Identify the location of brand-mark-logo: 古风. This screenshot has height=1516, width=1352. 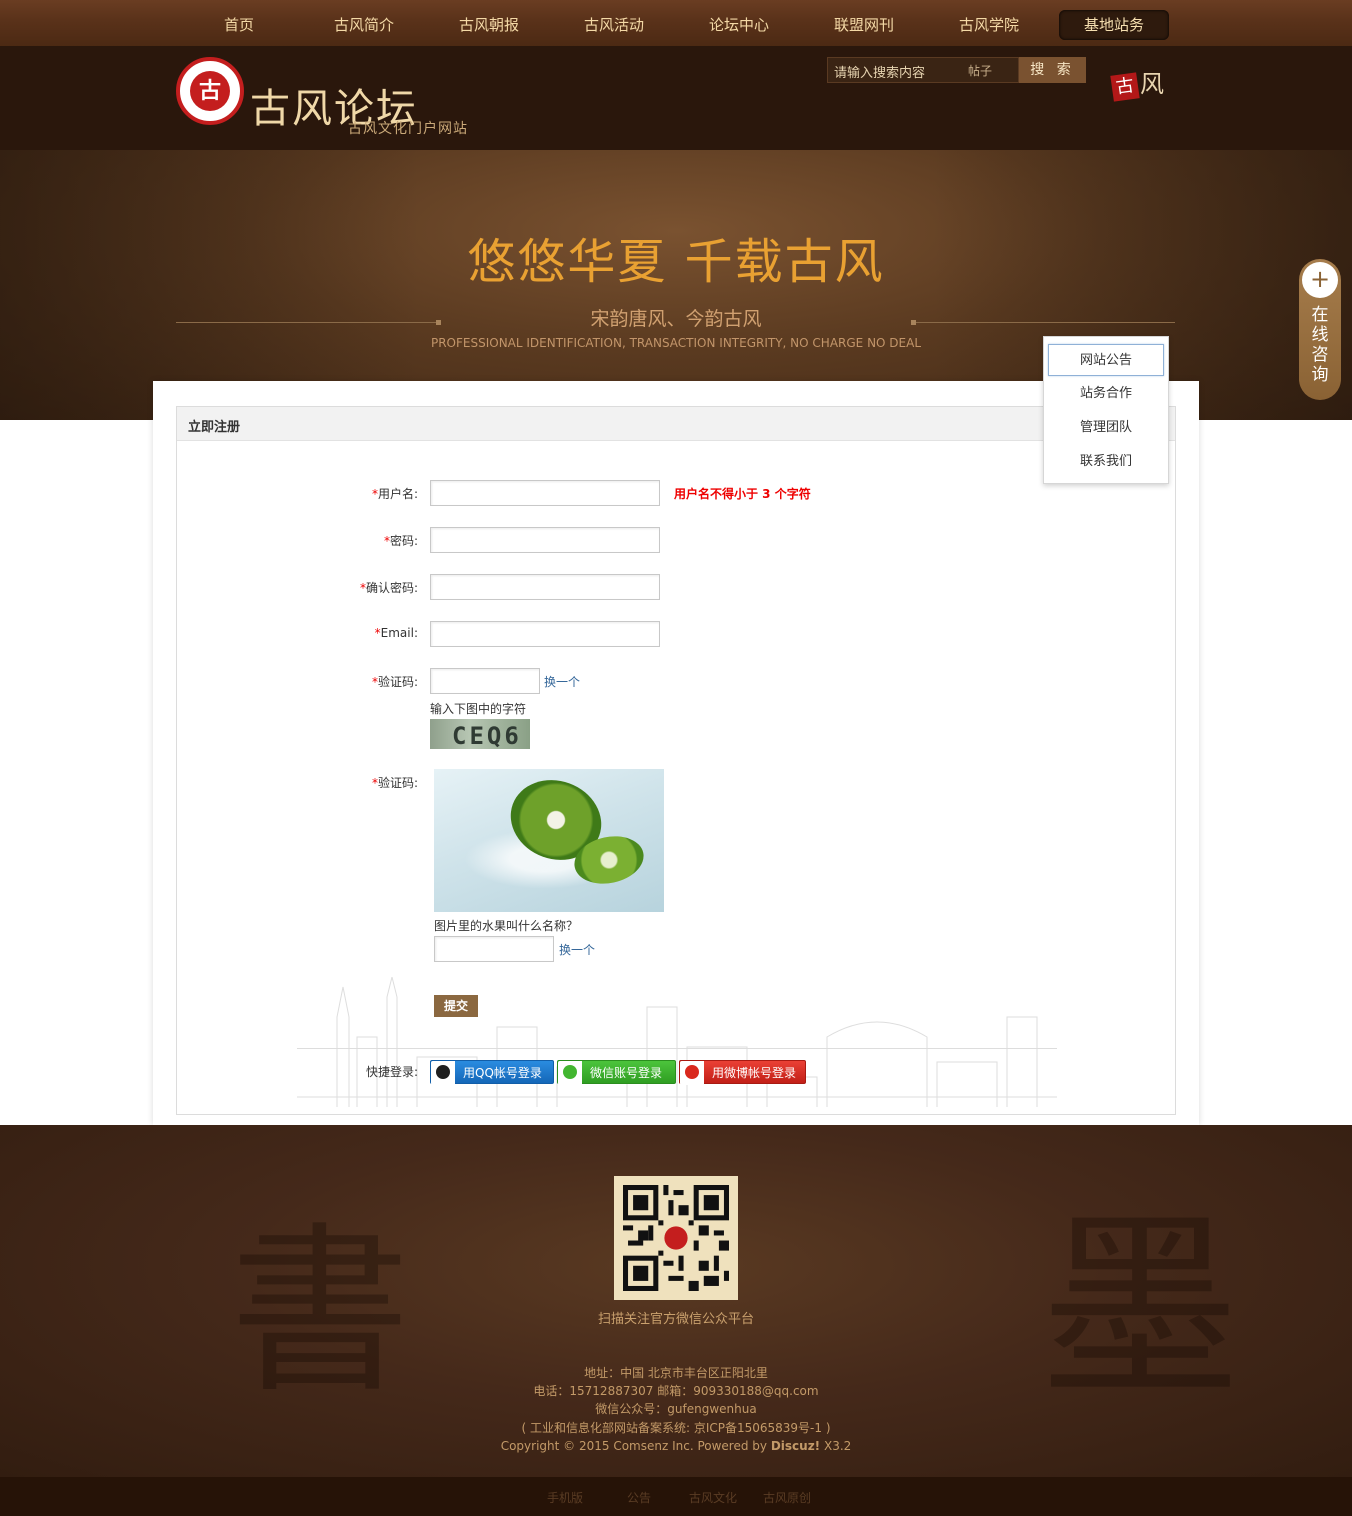
(1137, 83).